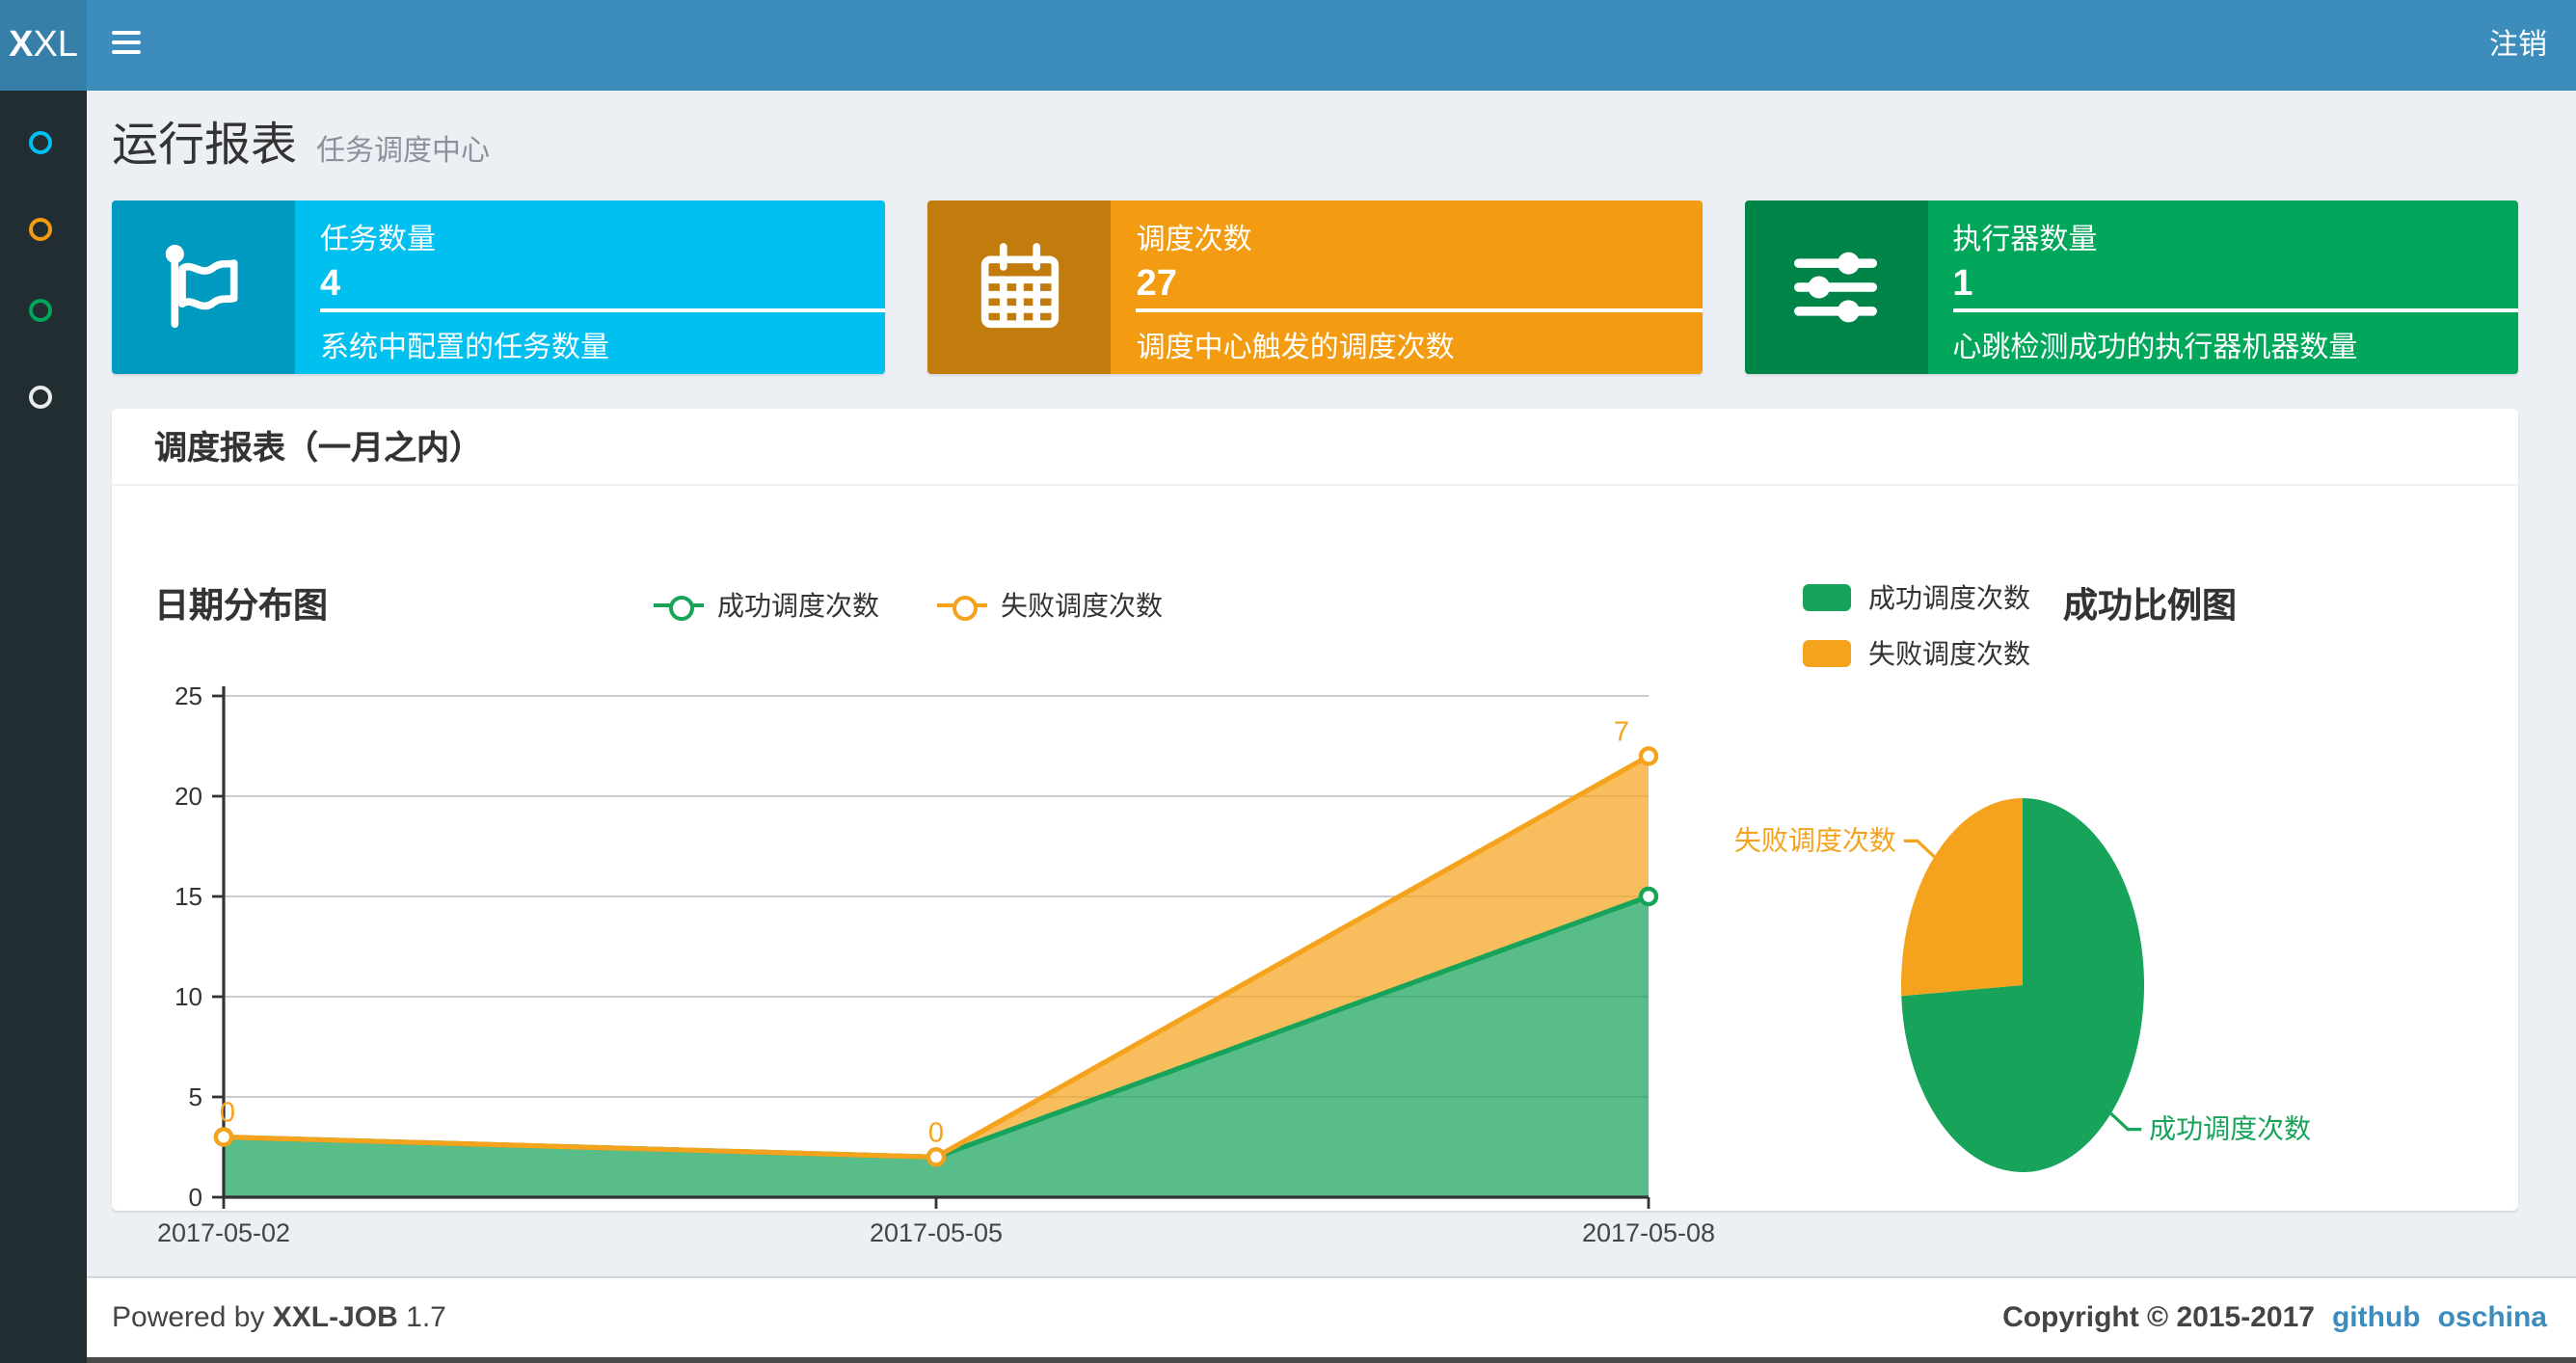  I want to click on logo-text-rest: XL, so click(56, 44).